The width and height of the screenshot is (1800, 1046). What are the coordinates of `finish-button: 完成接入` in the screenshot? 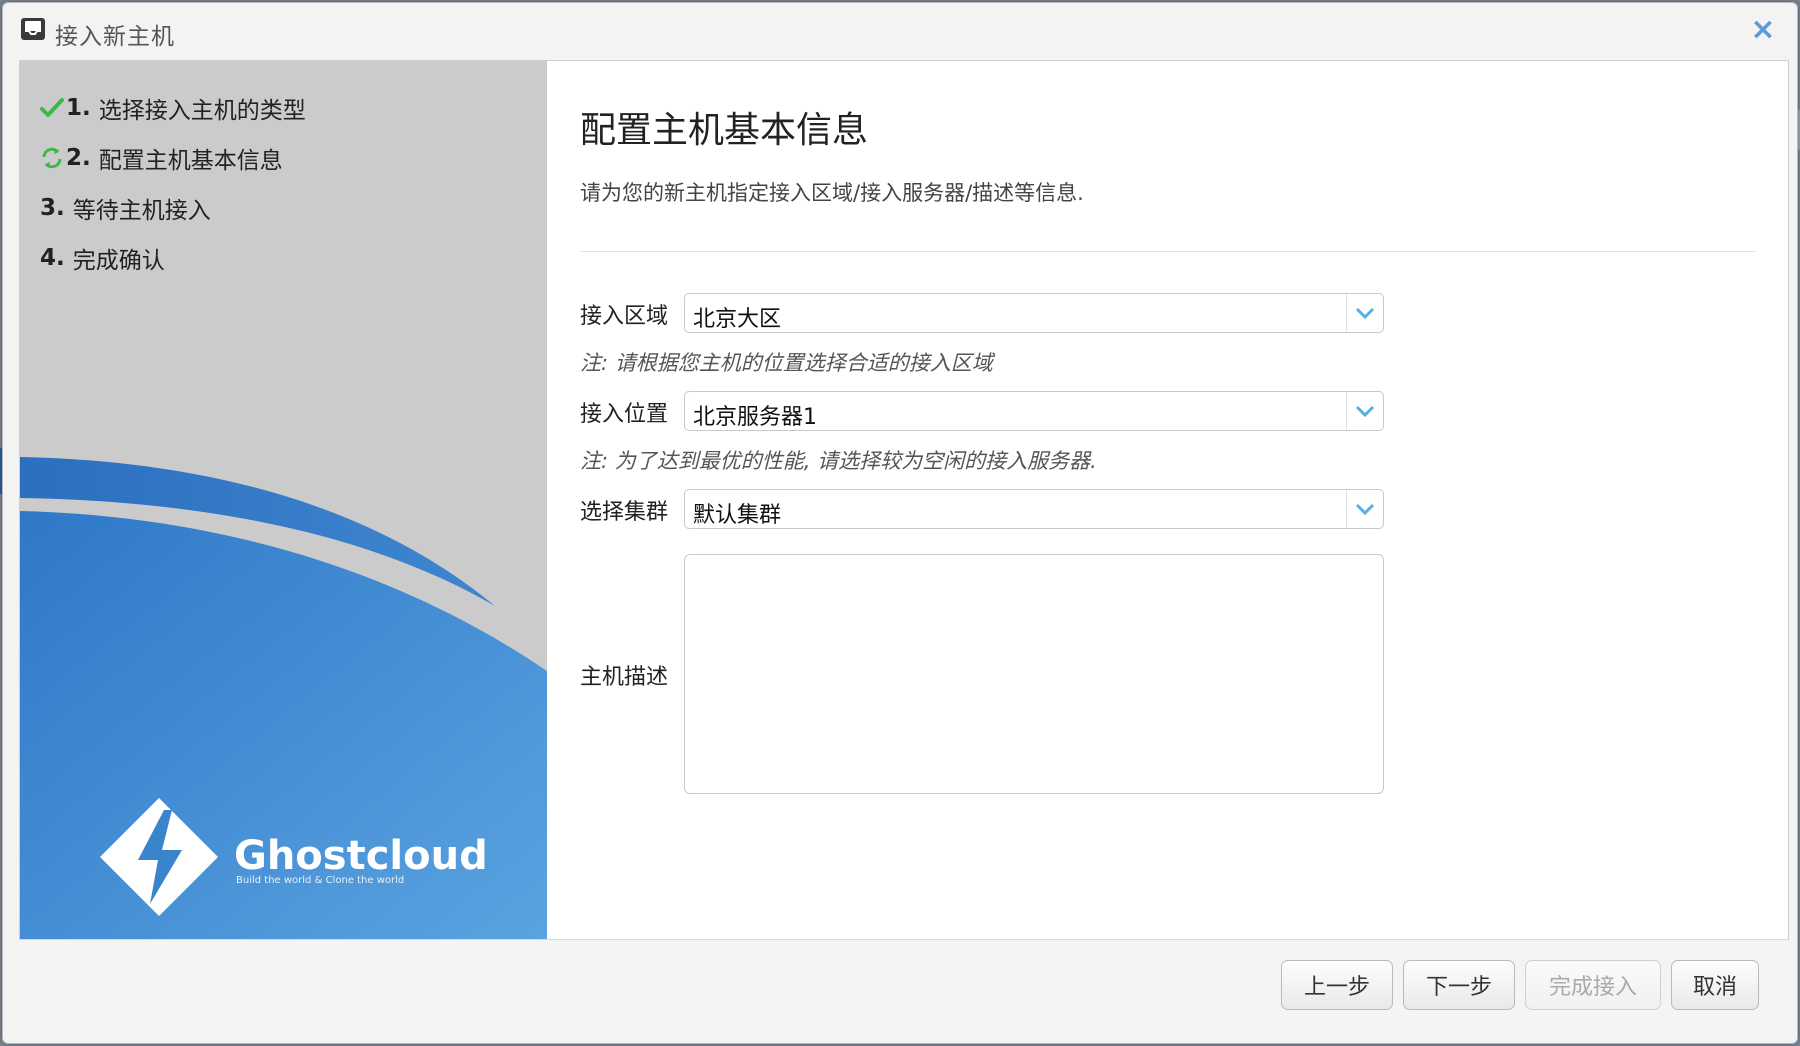 It's located at (1593, 985).